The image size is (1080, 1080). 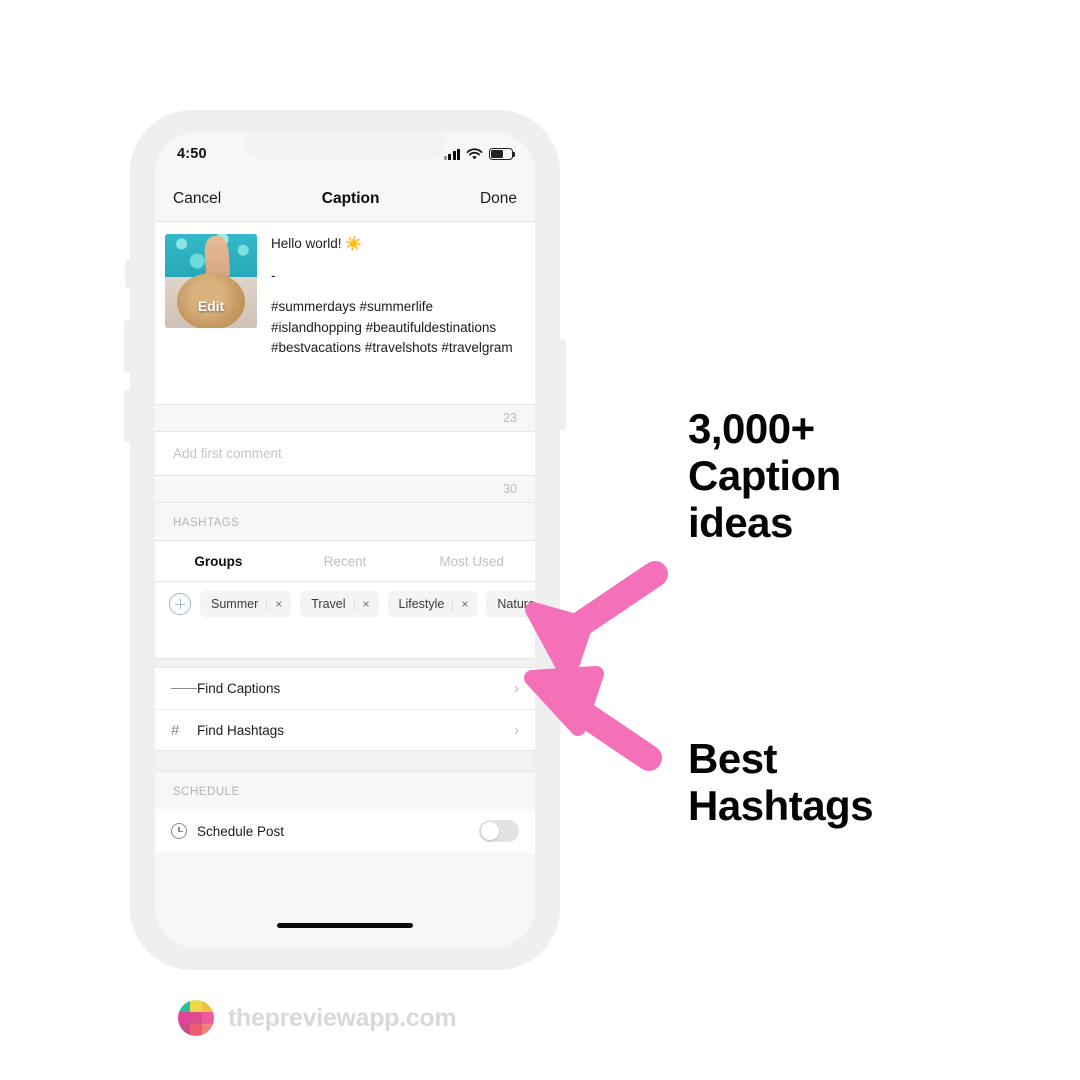 I want to click on cellular-signal-icon, so click(x=451, y=154).